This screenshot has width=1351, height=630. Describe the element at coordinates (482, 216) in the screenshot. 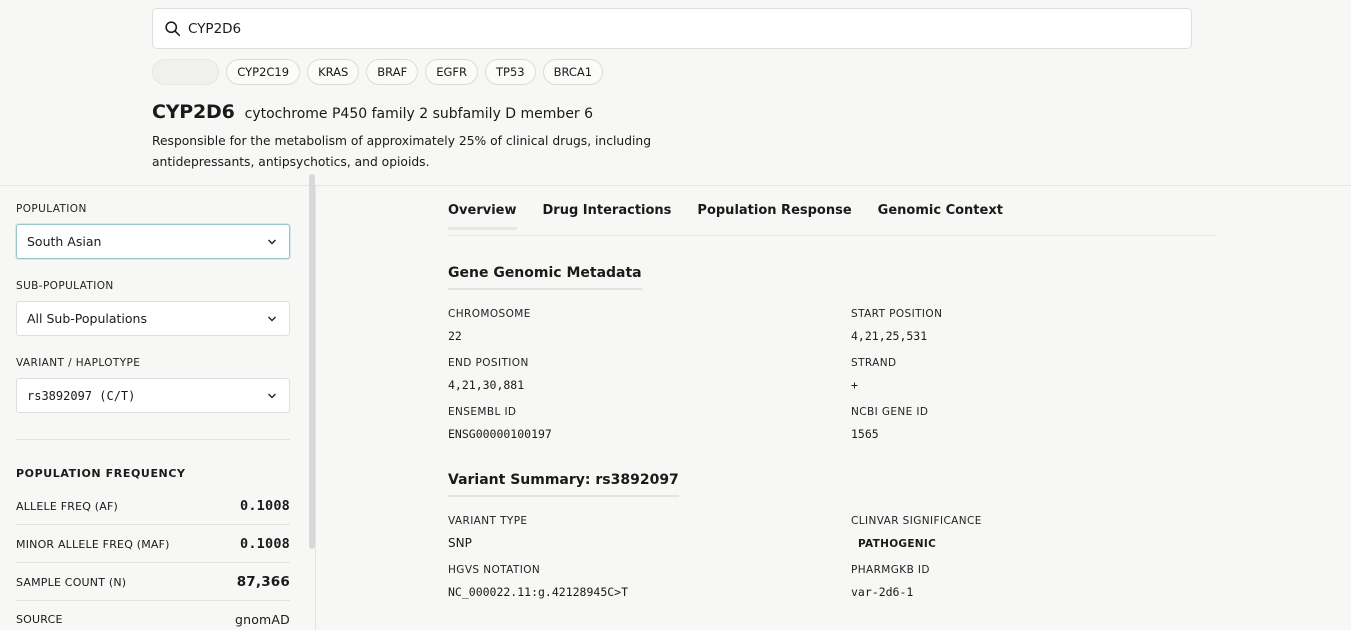

I see `tab-overview: Overview` at that location.